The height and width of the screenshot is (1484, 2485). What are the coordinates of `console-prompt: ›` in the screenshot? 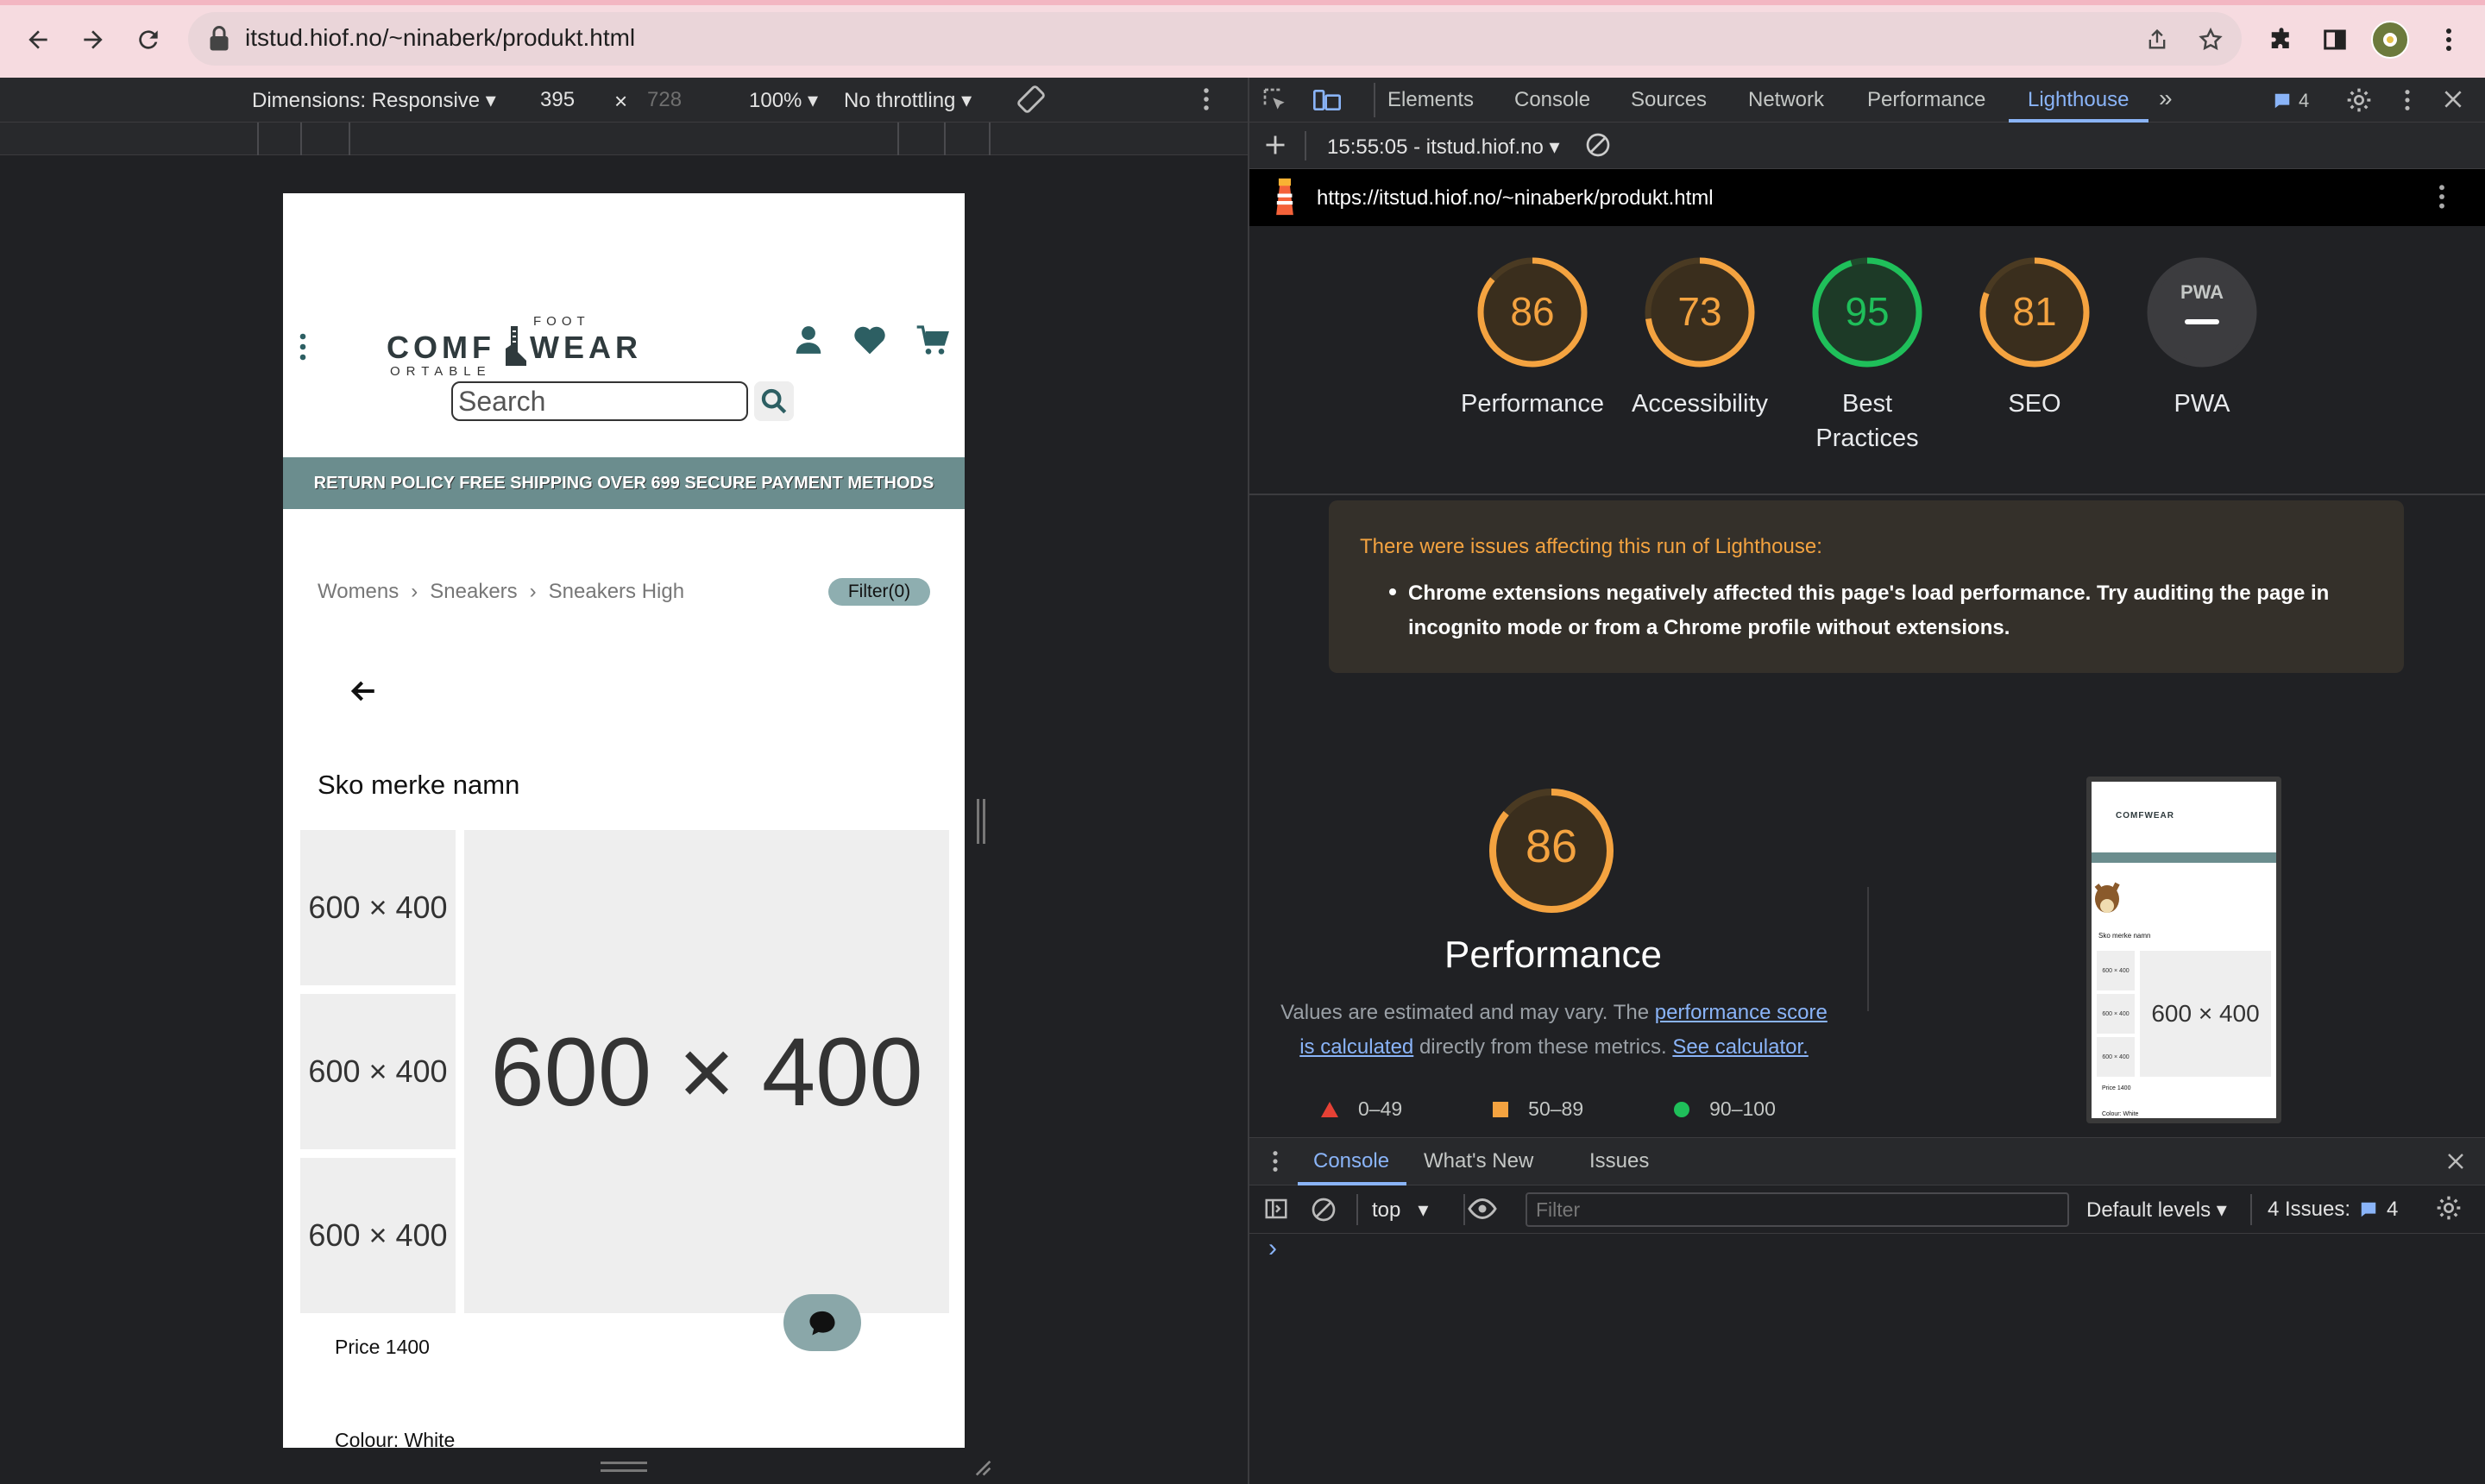 It's located at (1272, 1248).